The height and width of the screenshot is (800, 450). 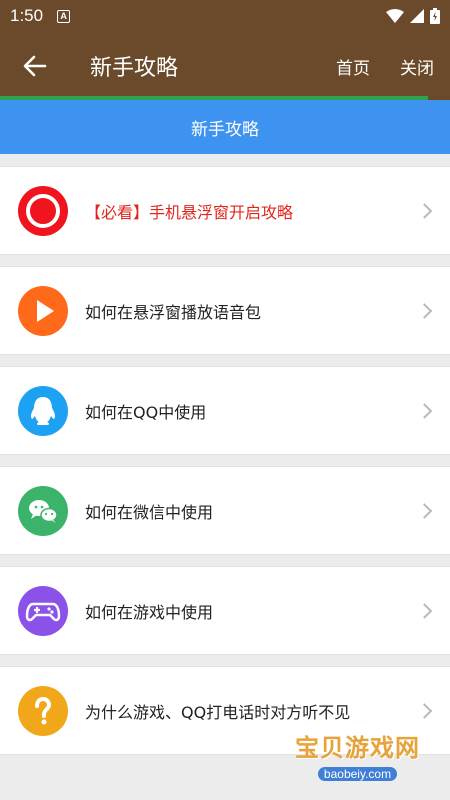 I want to click on list-item: 如何在微信中使用, so click(x=225, y=510).